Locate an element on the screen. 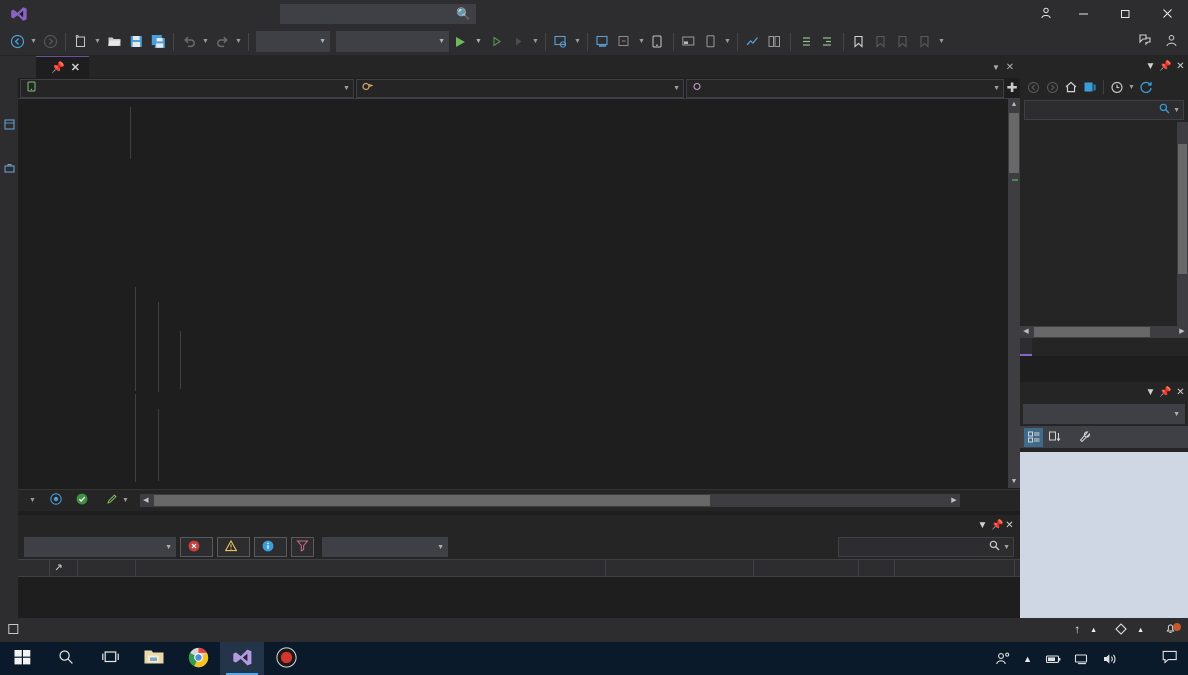 This screenshot has width=1188, height=675. split-view-icon: ✚ is located at coordinates (1012, 88).